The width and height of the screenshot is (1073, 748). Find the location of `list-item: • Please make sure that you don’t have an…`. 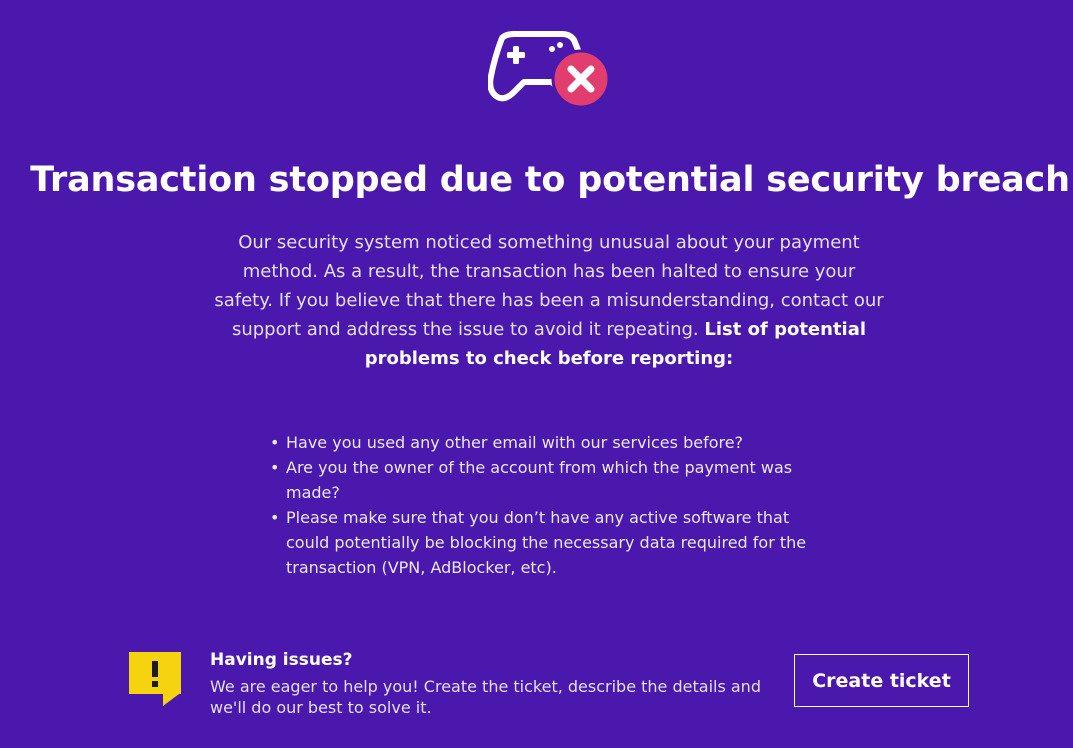

list-item: • Please make sure that you don’t have an… is located at coordinates (538, 542).